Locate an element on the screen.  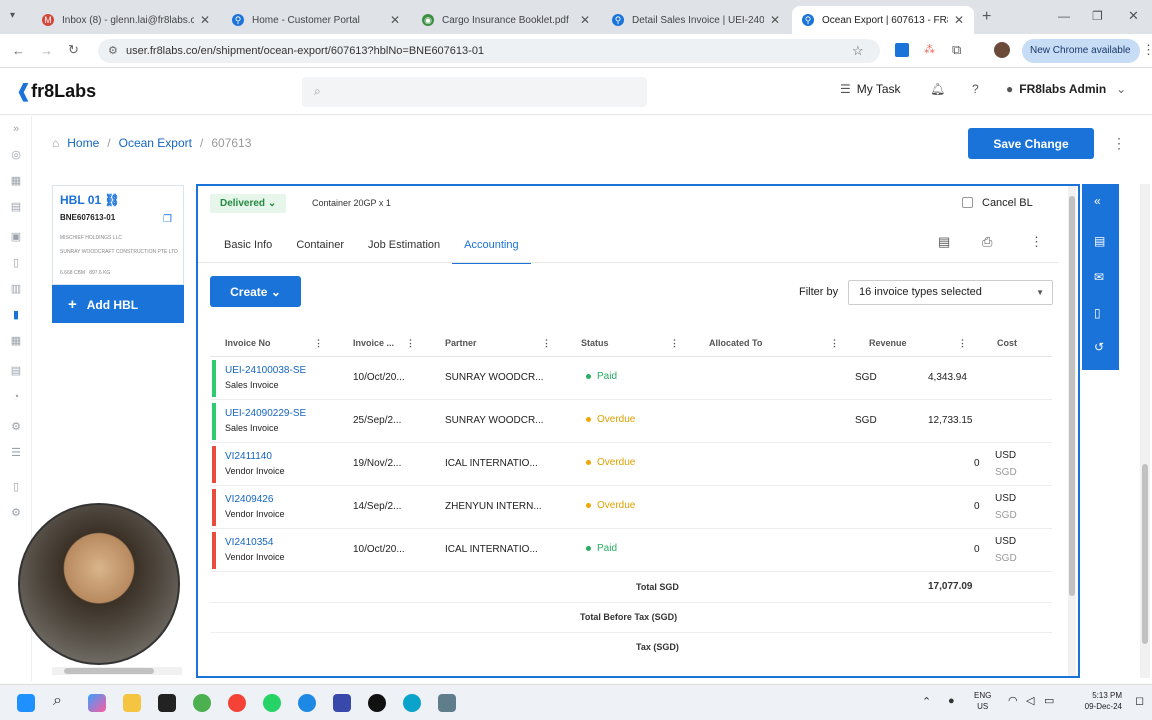
browser-menu-icon: ⋮ is located at coordinates (1147, 50).